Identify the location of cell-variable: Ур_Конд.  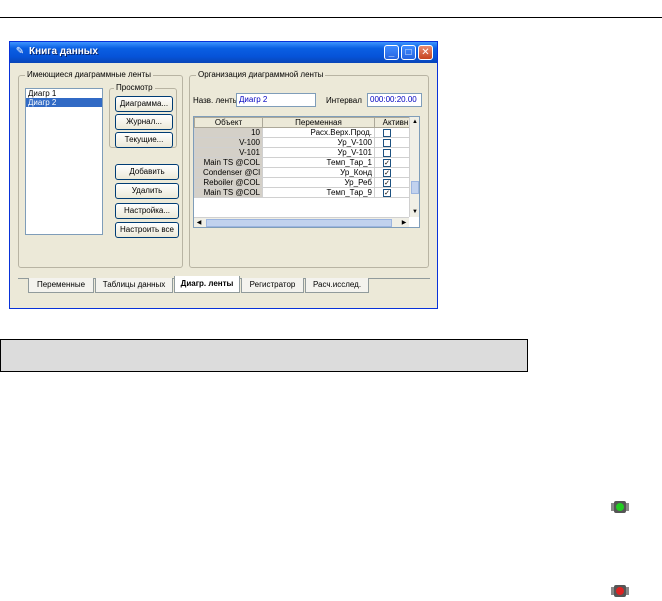
(318, 172).